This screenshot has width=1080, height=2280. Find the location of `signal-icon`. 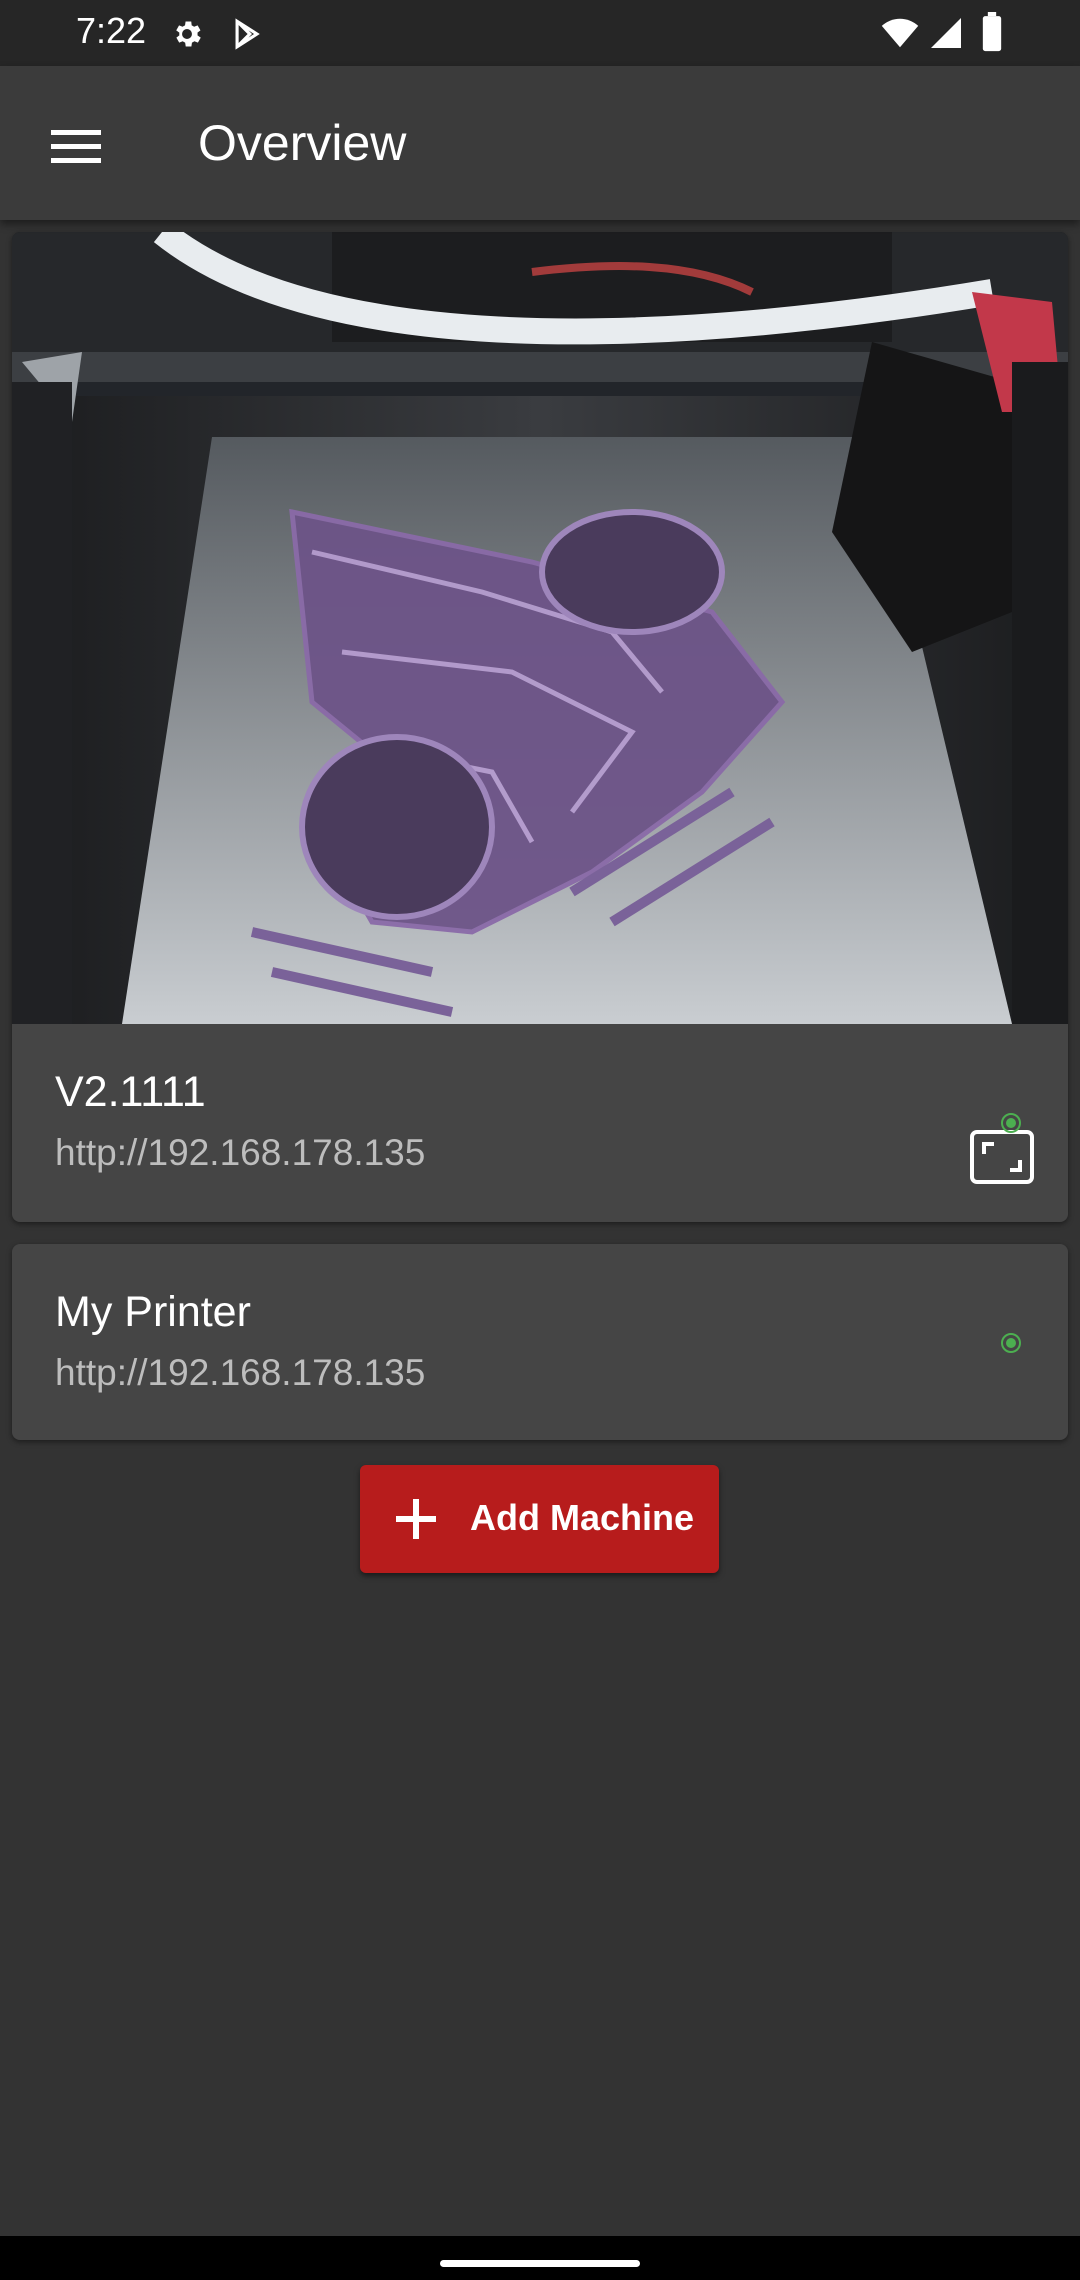

signal-icon is located at coordinates (946, 33).